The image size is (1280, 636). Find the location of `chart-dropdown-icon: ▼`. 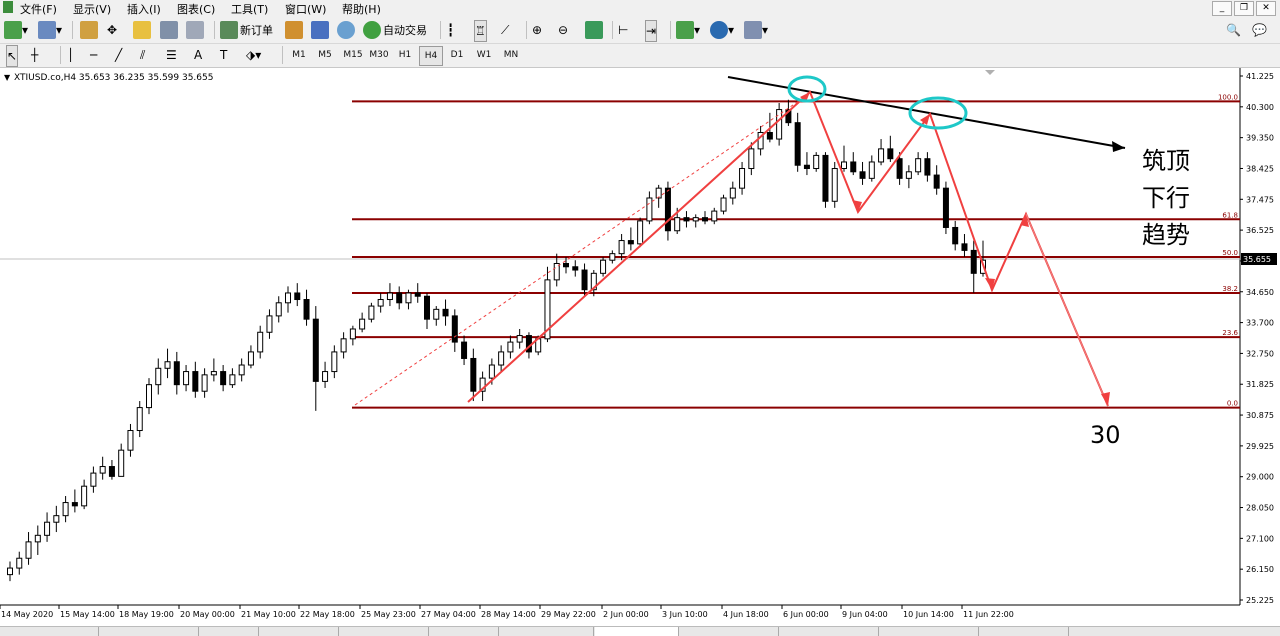

chart-dropdown-icon: ▼ is located at coordinates (7, 77).